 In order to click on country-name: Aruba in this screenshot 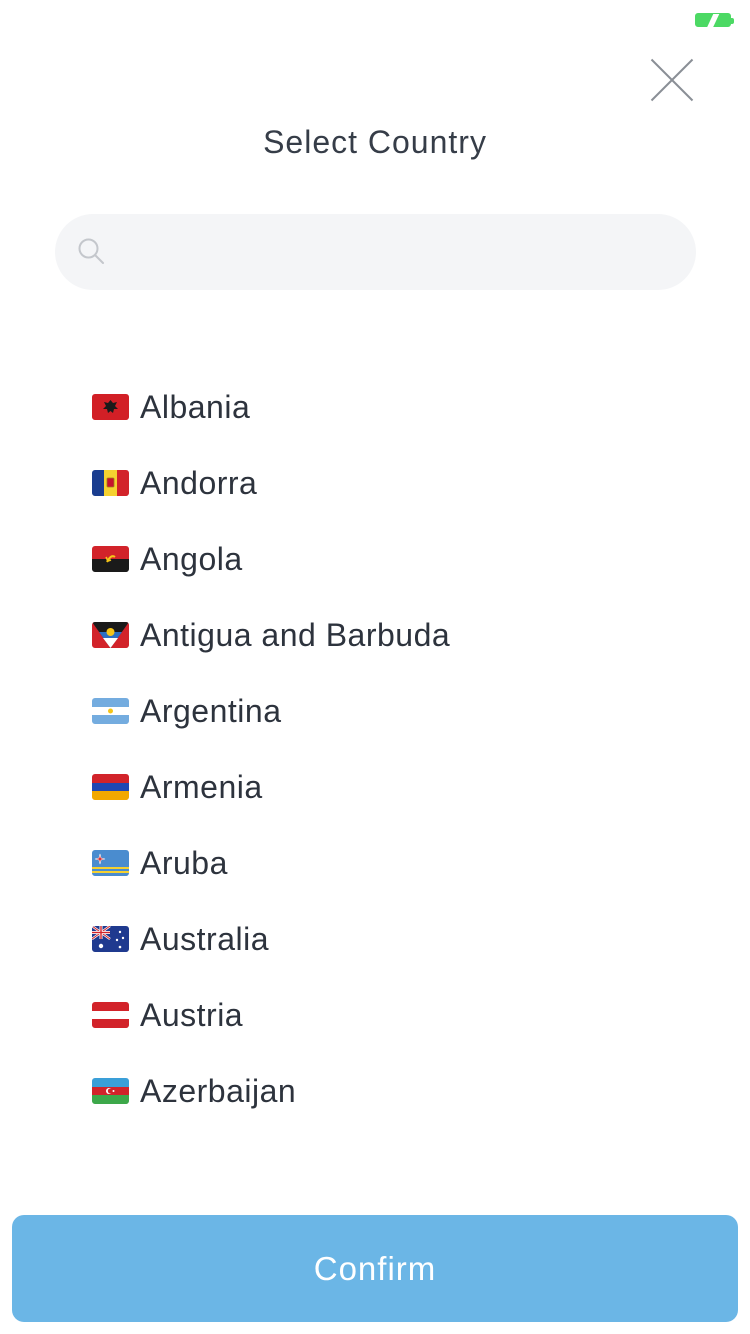, I will do `click(184, 862)`.